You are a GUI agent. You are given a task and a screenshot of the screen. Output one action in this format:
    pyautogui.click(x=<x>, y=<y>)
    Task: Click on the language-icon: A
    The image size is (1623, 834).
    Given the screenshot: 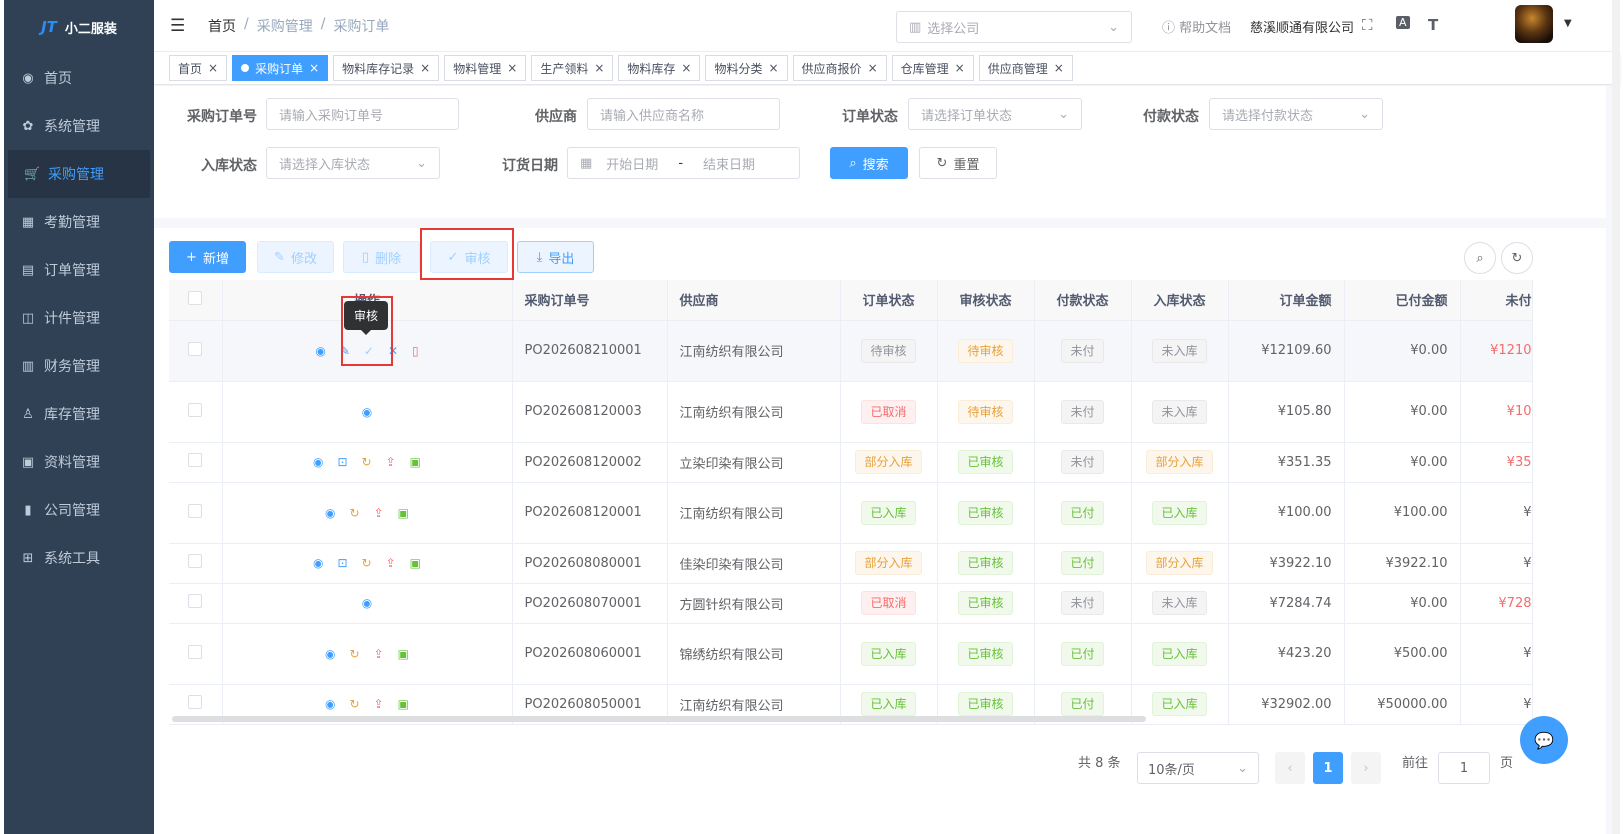 What is the action you would take?
    pyautogui.click(x=1403, y=22)
    